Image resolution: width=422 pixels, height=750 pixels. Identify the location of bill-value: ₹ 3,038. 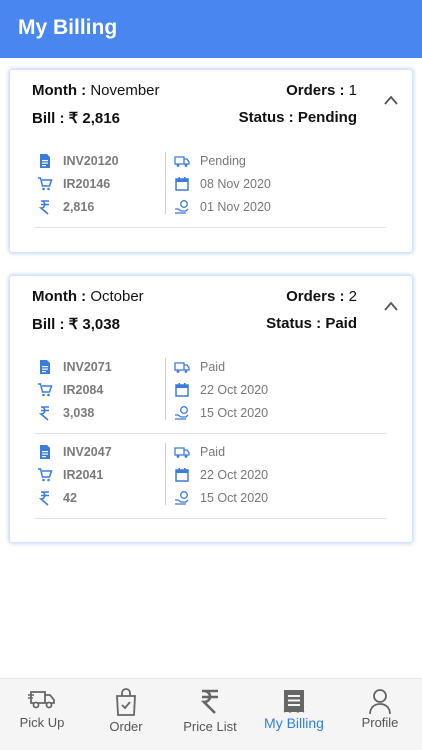
(94, 324).